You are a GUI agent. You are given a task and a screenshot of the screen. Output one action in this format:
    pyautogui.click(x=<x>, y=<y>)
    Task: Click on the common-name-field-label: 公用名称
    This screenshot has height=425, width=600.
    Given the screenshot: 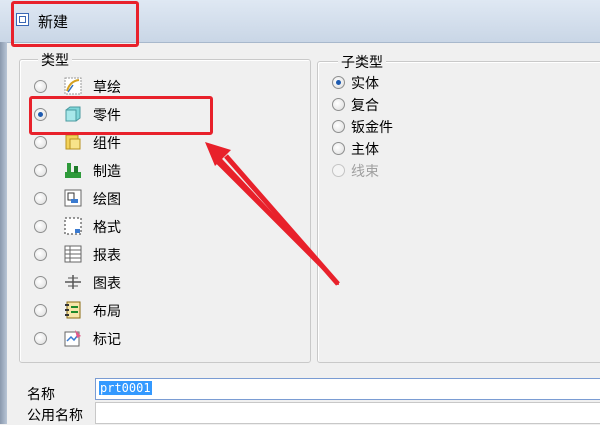 What is the action you would take?
    pyautogui.click(x=55, y=416)
    